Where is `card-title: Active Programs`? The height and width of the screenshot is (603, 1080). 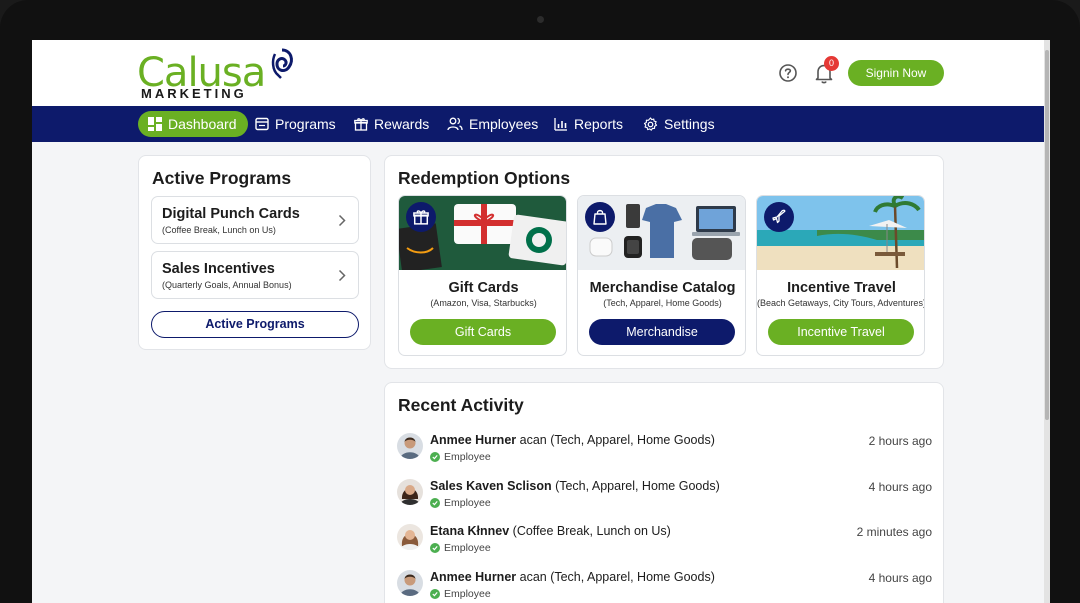
card-title: Active Programs is located at coordinates (222, 178).